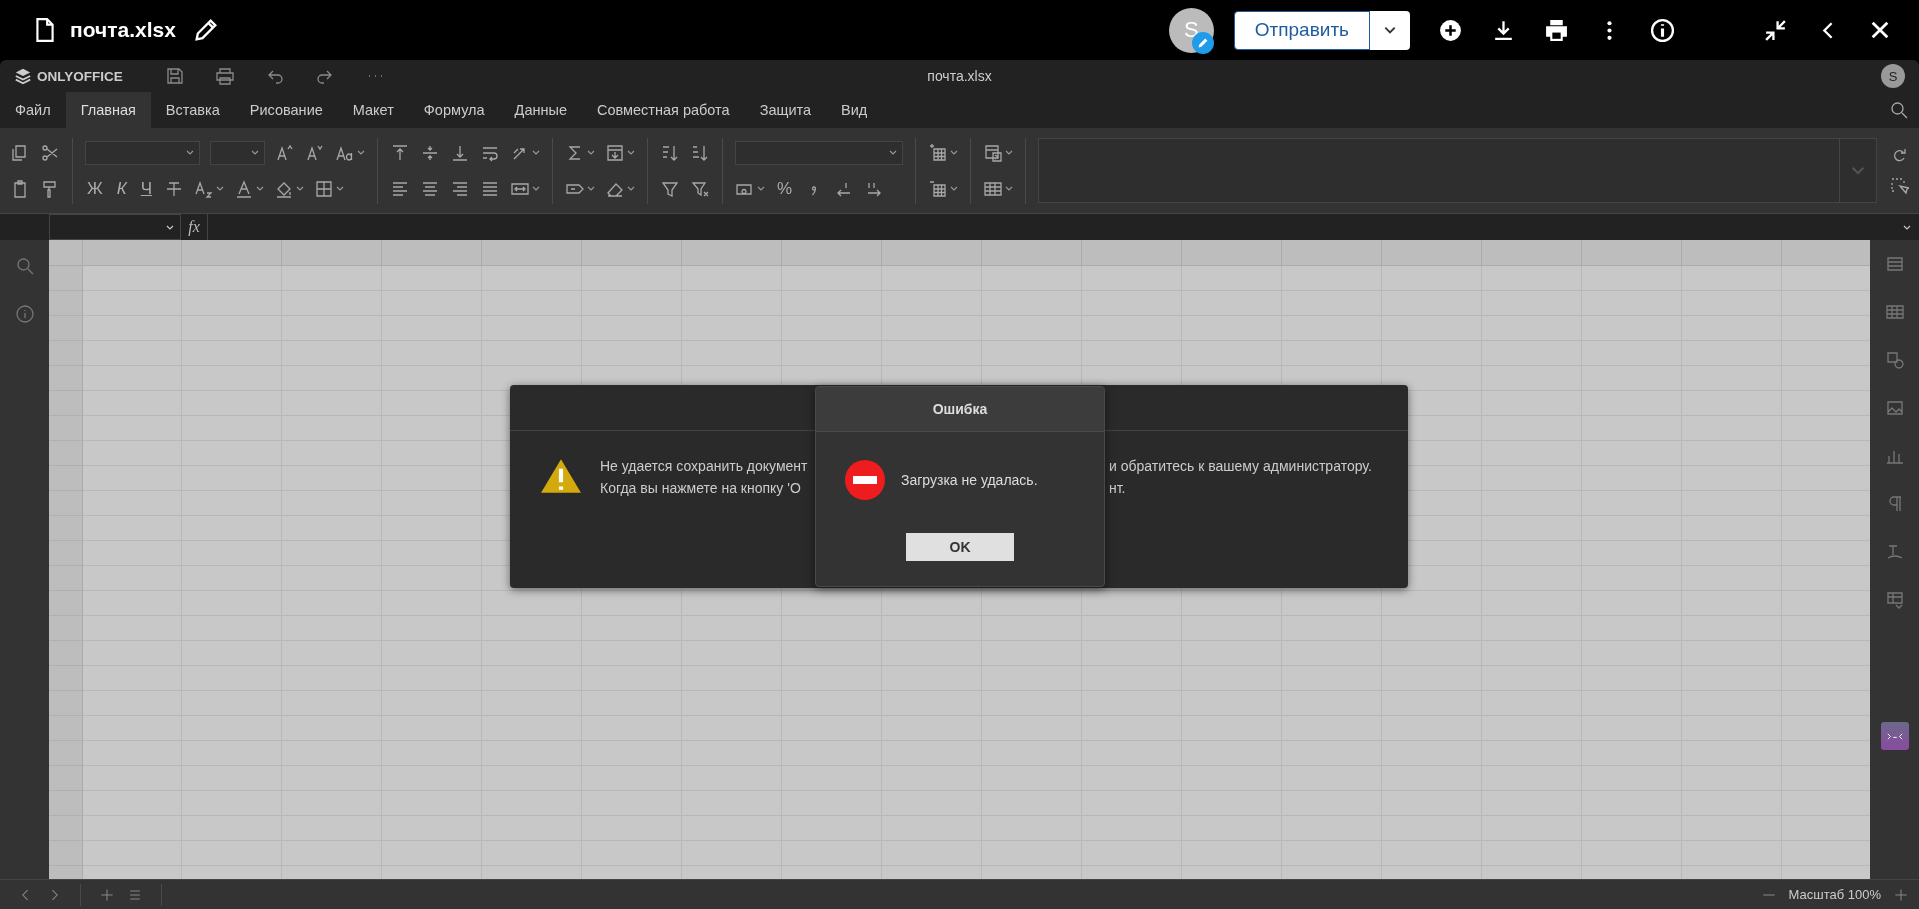 Image resolution: width=1919 pixels, height=909 pixels. What do you see at coordinates (146, 188) in the screenshot?
I see `underline-button: Ч` at bounding box center [146, 188].